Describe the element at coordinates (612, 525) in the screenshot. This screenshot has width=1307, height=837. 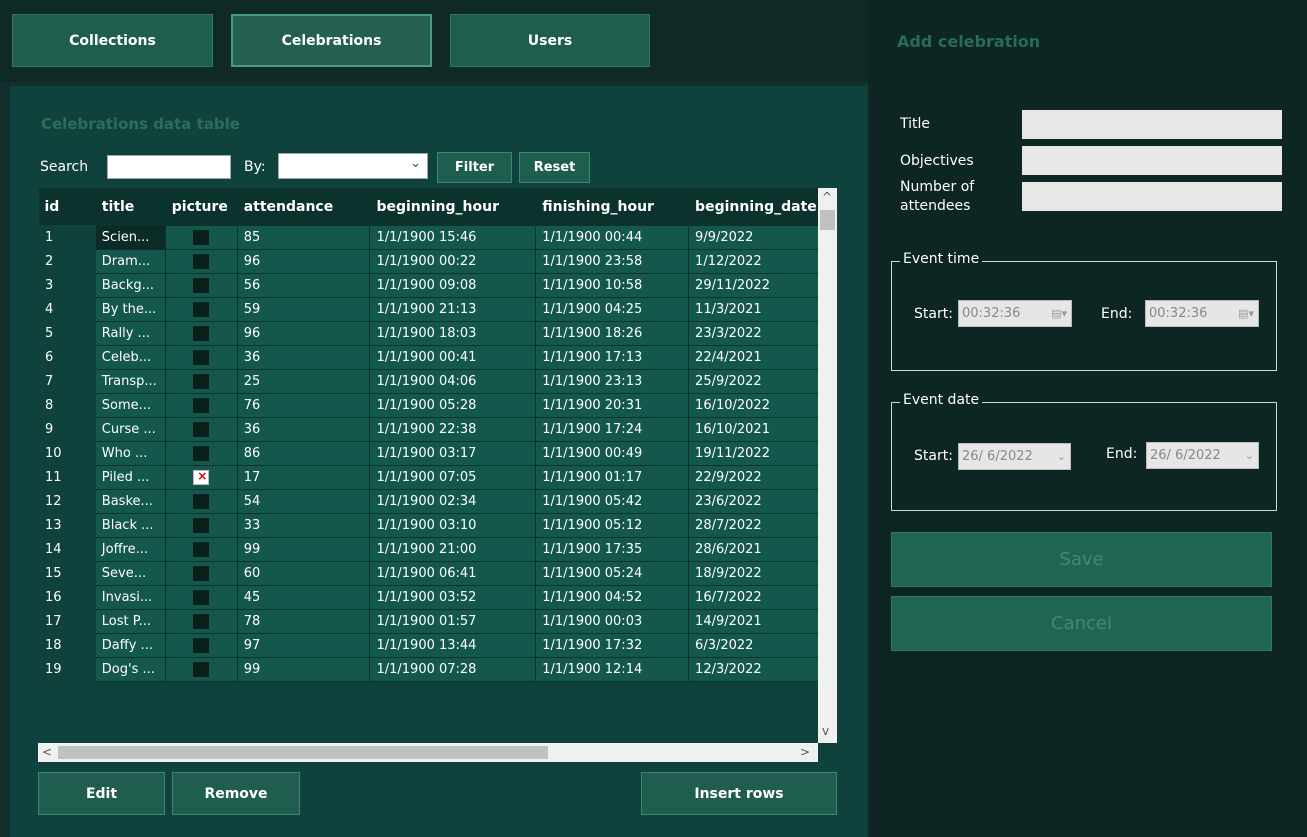
I see `table-cell: 1/1/1900 05:12` at that location.